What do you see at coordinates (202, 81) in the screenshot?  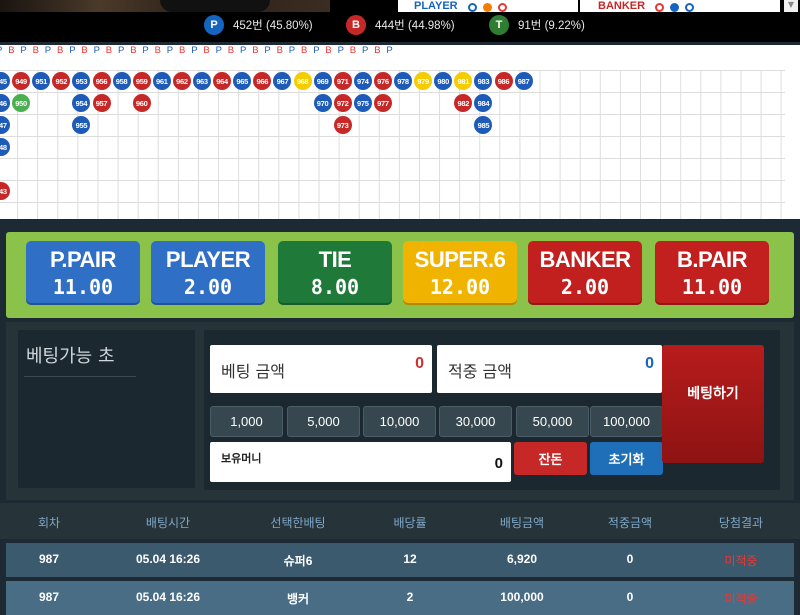 I see `road-ball: 963` at bounding box center [202, 81].